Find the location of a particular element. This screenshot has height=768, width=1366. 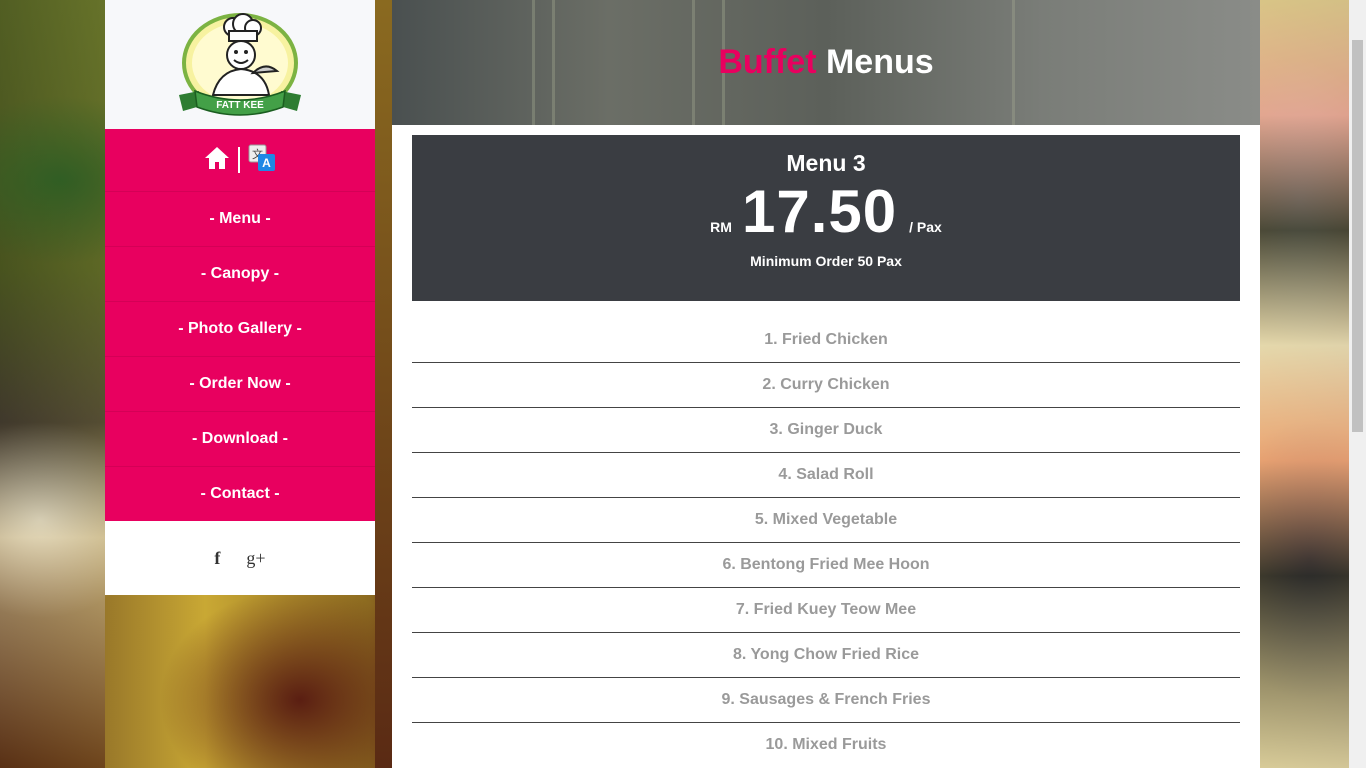

translate-icon: 文 A is located at coordinates (262, 160).